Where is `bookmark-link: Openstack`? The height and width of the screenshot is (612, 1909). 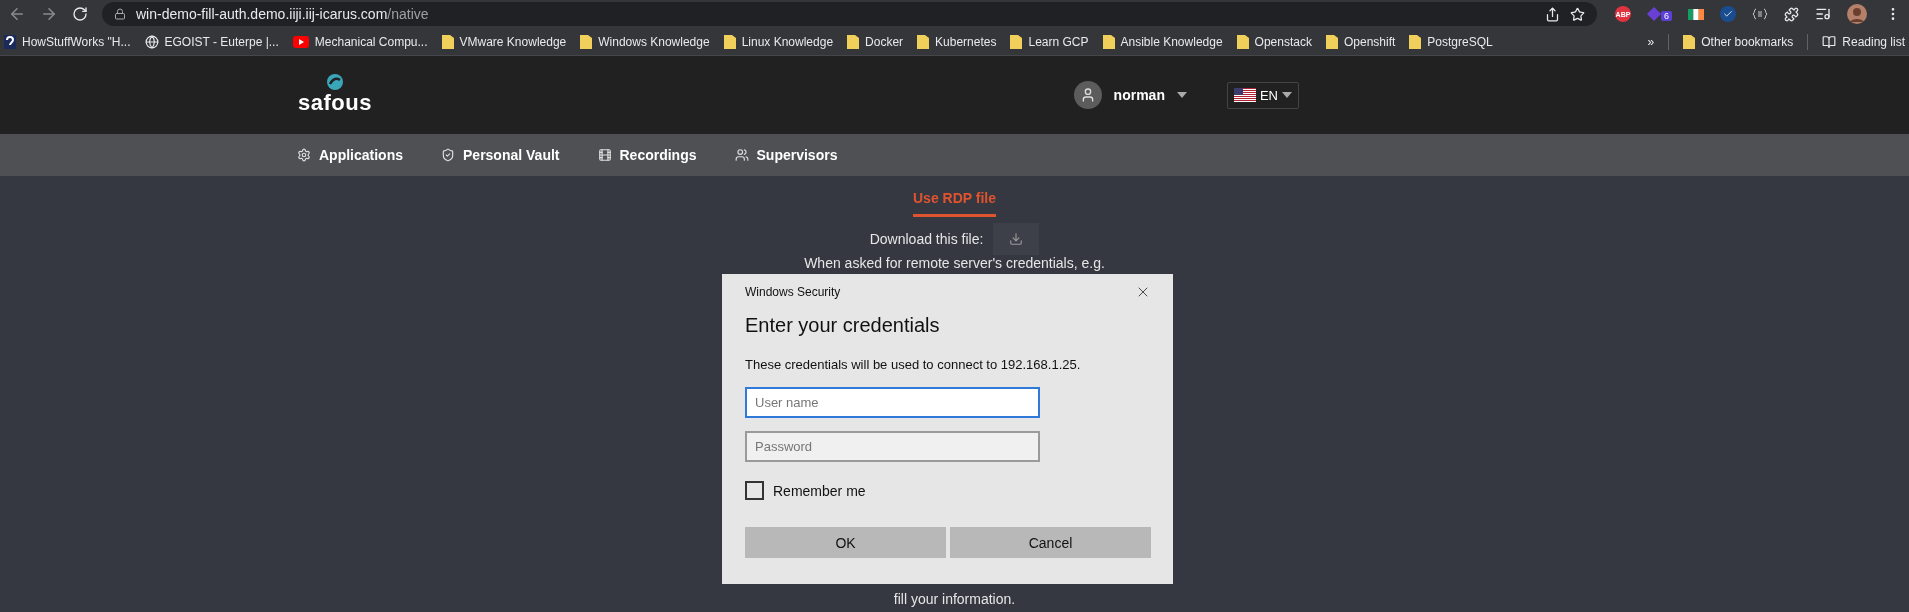 bookmark-link: Openstack is located at coordinates (1274, 41).